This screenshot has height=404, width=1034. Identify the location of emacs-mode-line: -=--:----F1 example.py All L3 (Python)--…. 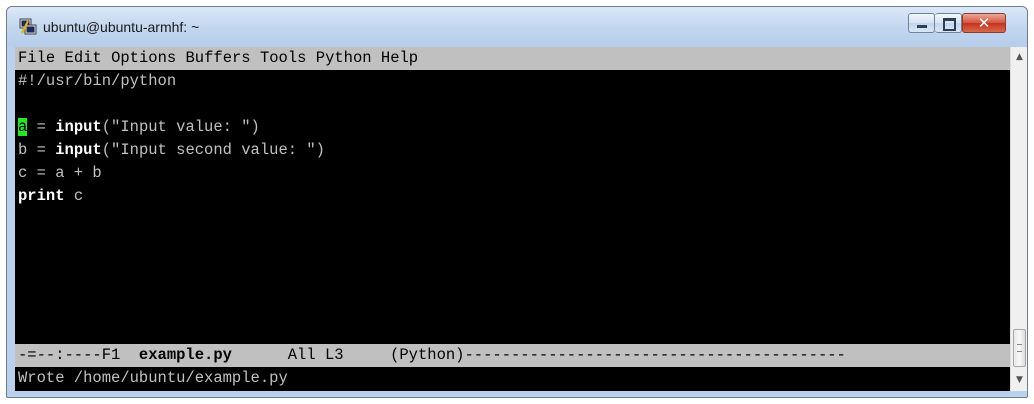
(512, 355).